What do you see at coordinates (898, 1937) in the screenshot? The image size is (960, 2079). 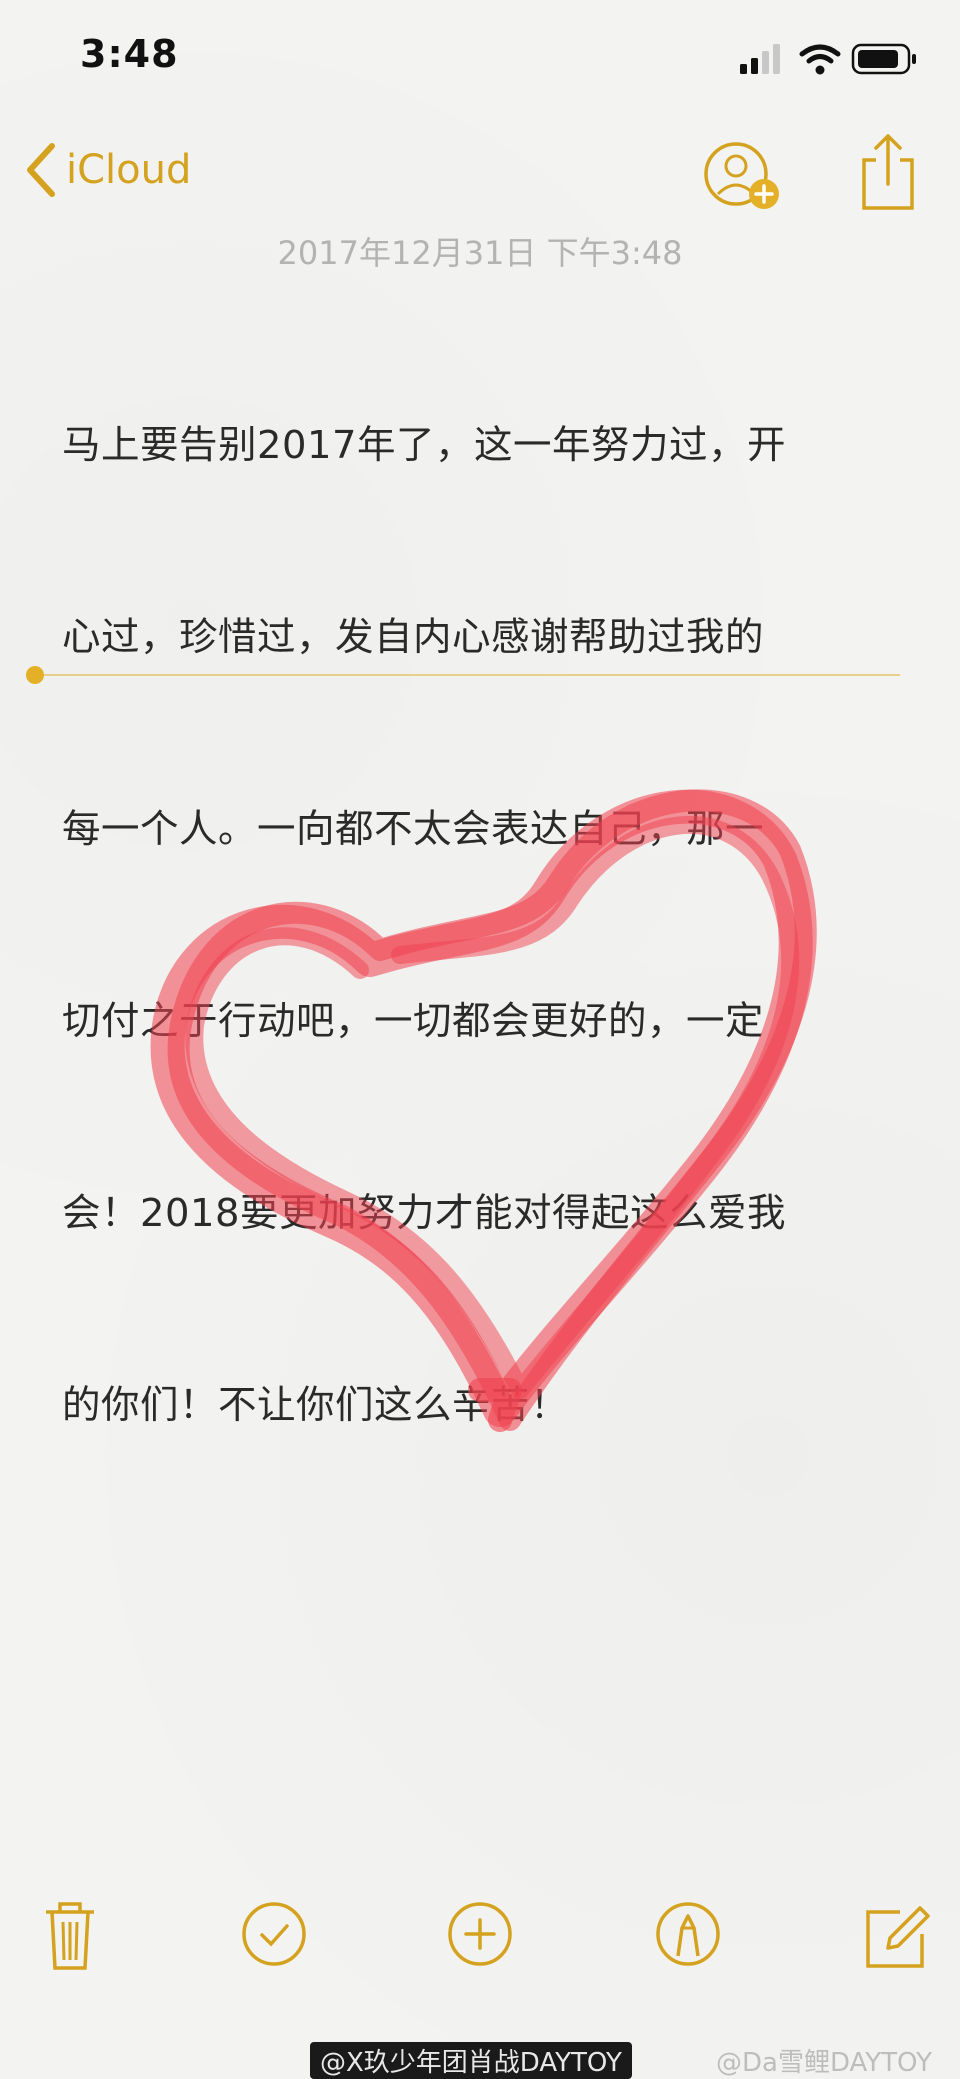 I see `compose-icon` at bounding box center [898, 1937].